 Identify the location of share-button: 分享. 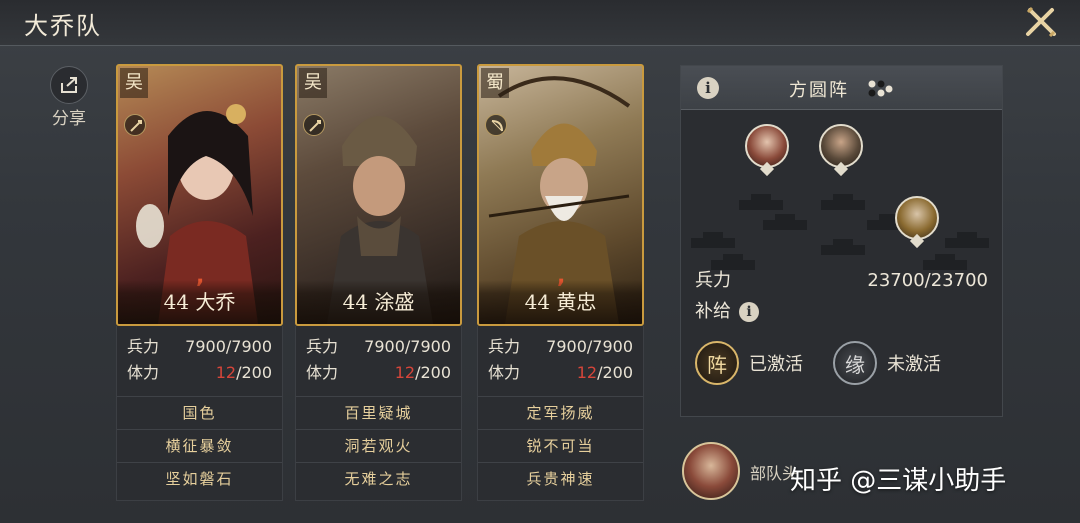
(69, 98).